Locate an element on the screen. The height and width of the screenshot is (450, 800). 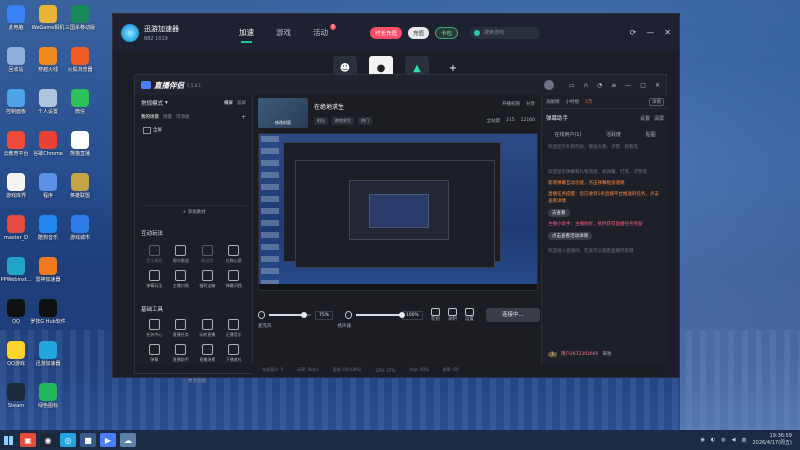
tool-item: 玩转直播 is located at coordinates (207, 328).